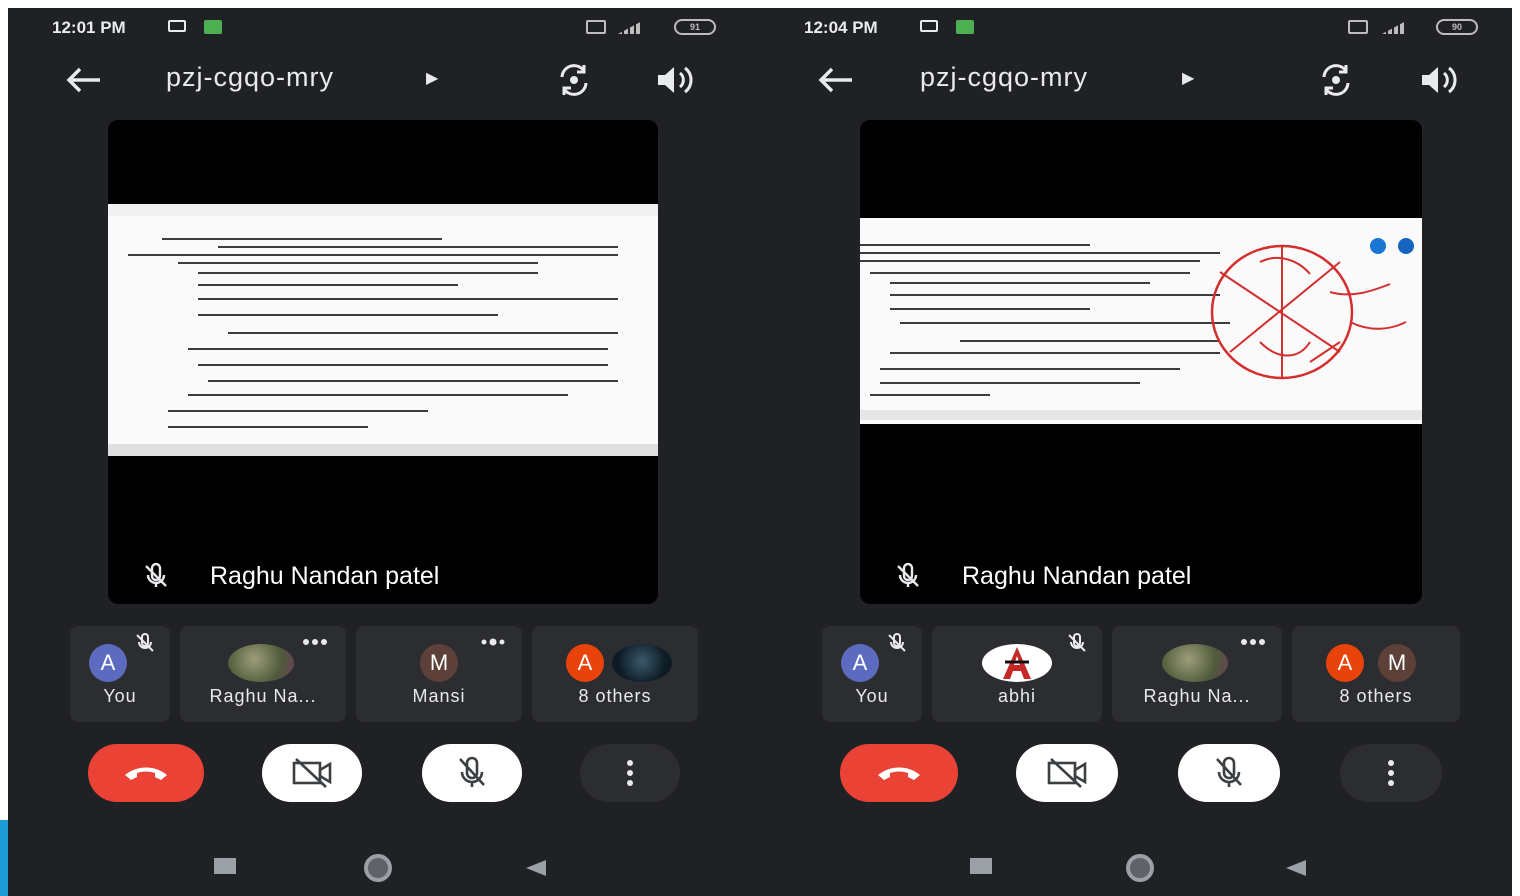 This screenshot has height=896, width=1520. What do you see at coordinates (695, 27) in the screenshot?
I see `battery-icon: 91` at bounding box center [695, 27].